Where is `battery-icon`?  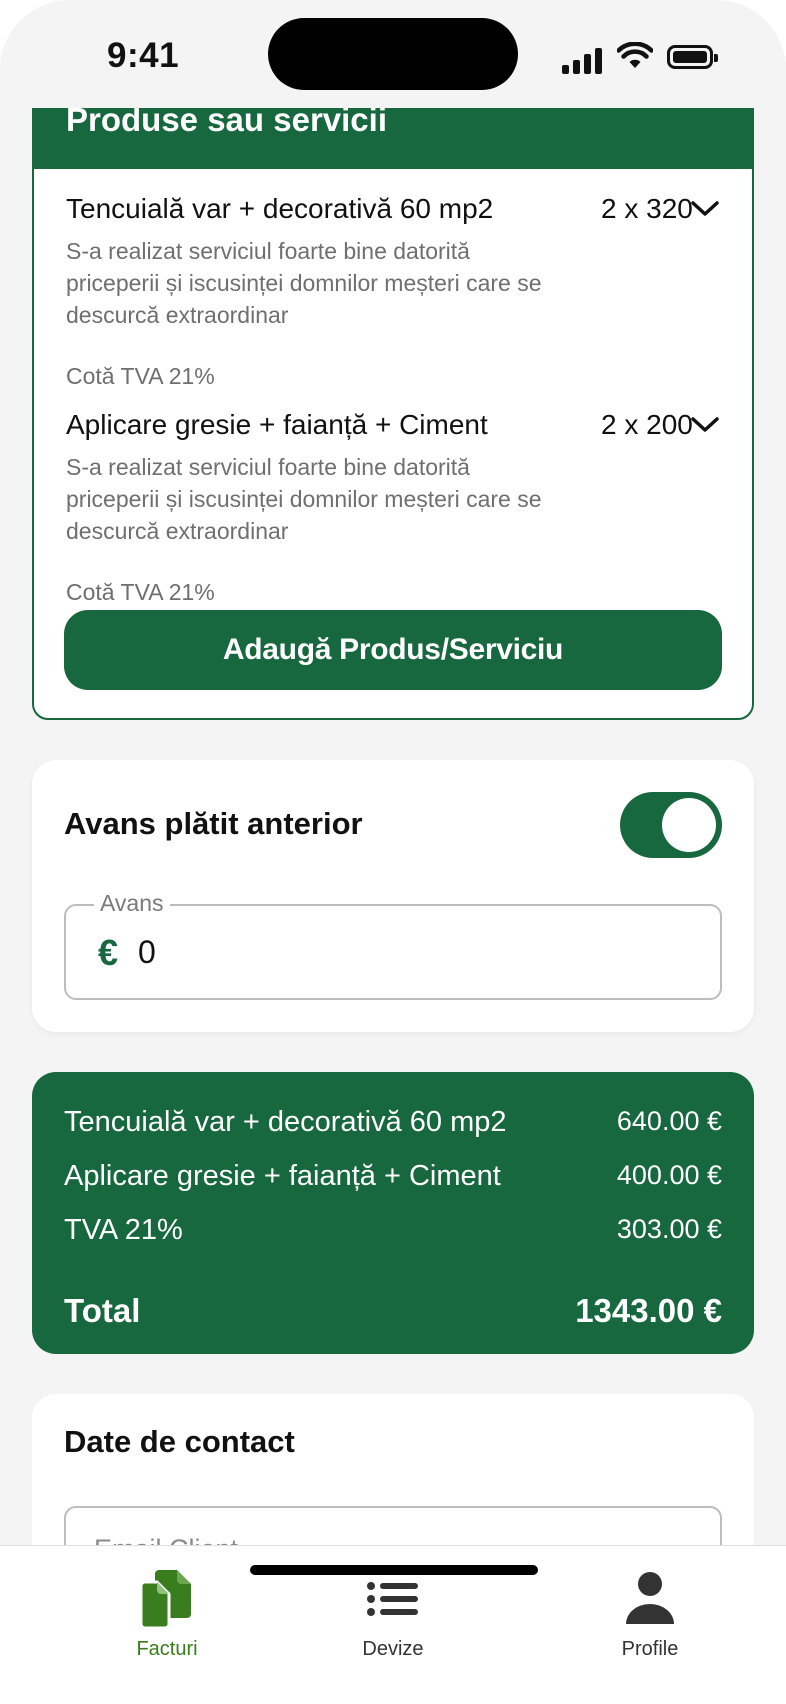 battery-icon is located at coordinates (692, 57).